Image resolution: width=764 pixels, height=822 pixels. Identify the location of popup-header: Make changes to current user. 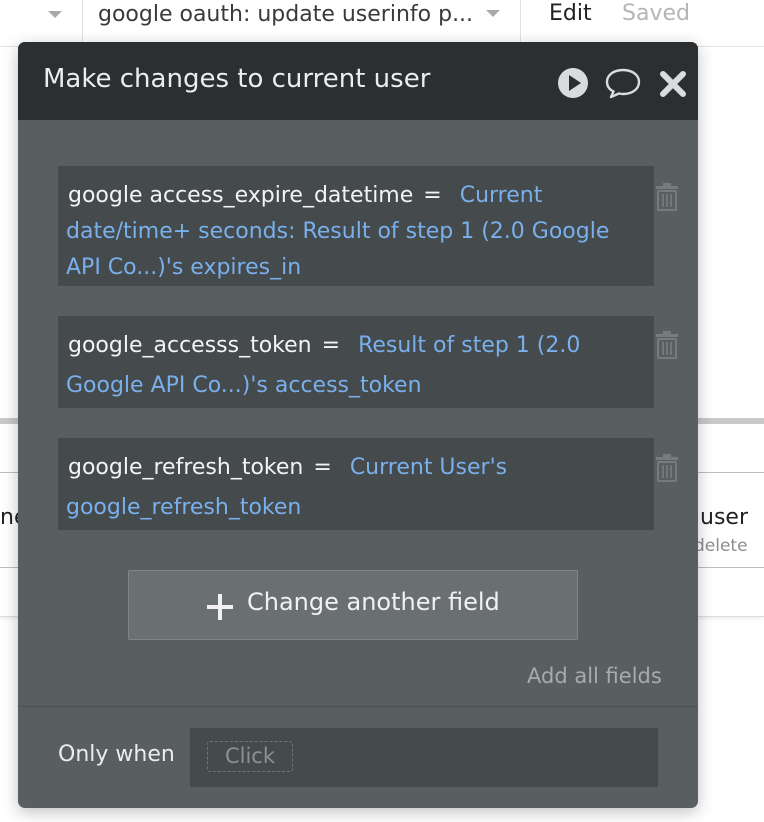
(358, 81).